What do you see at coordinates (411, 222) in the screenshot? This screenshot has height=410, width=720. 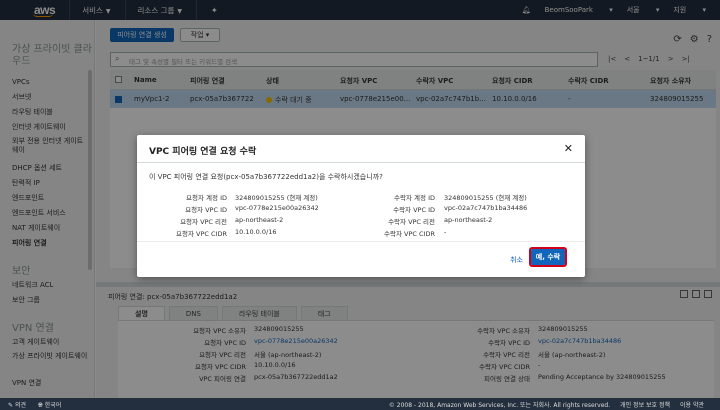 I see `modal-key: 수락자 VPC 리전` at bounding box center [411, 222].